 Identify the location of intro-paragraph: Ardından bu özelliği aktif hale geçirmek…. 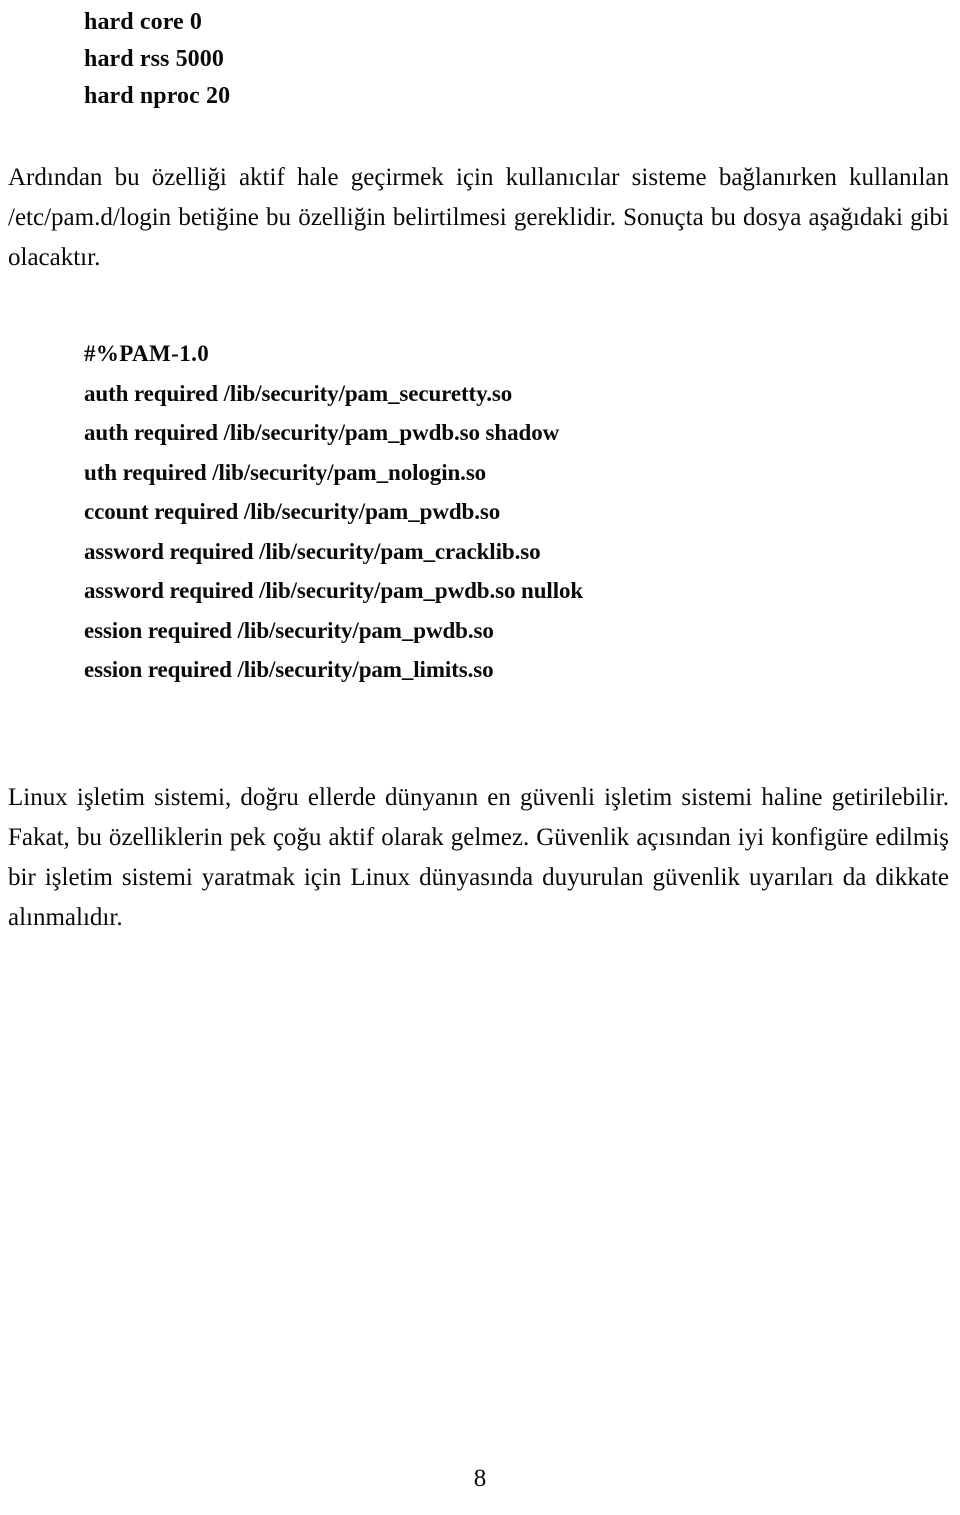
(478, 217).